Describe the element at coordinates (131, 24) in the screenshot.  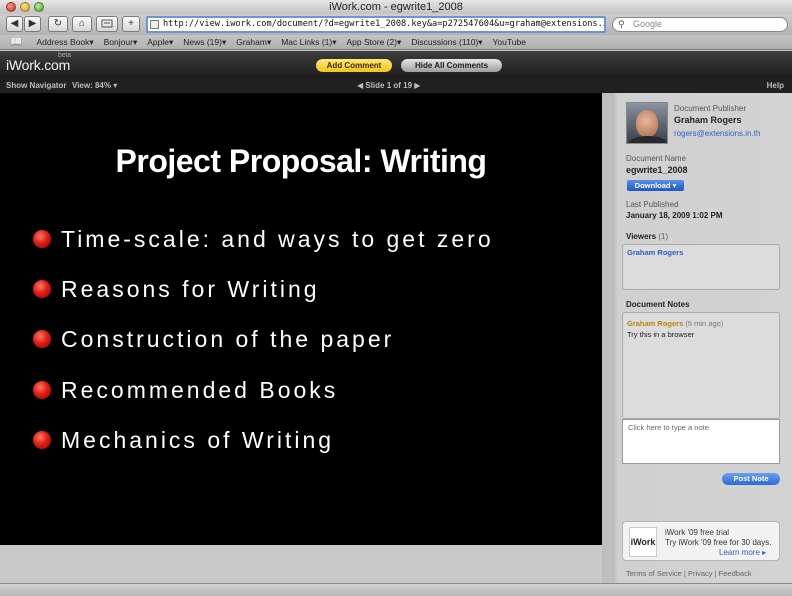
I see `add-bookmark-button: +` at that location.